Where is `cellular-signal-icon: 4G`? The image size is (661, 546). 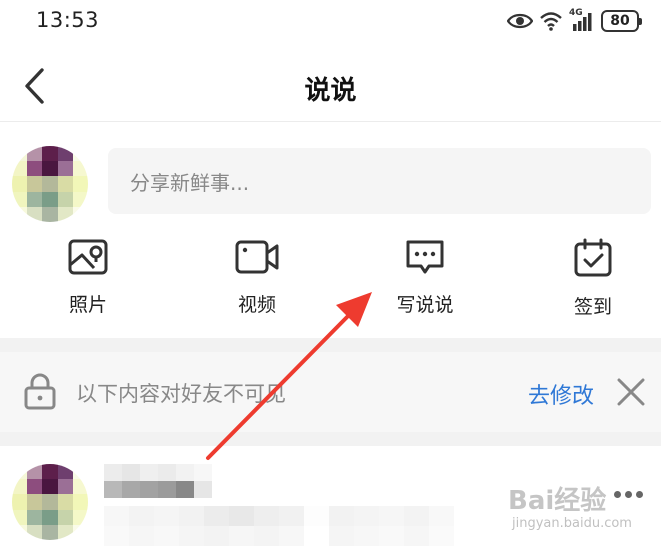
cellular-signal-icon: 4G is located at coordinates (582, 20).